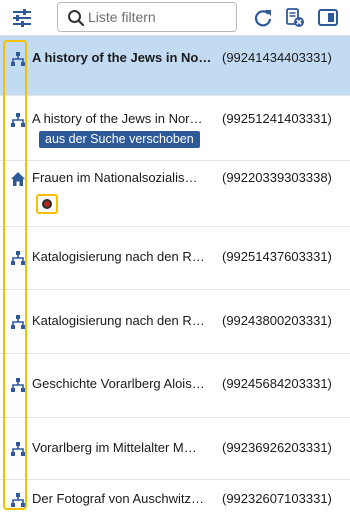 This screenshot has width=350, height=518. What do you see at coordinates (277, 118) in the screenshot?
I see `record-id: (99251241403331)` at bounding box center [277, 118].